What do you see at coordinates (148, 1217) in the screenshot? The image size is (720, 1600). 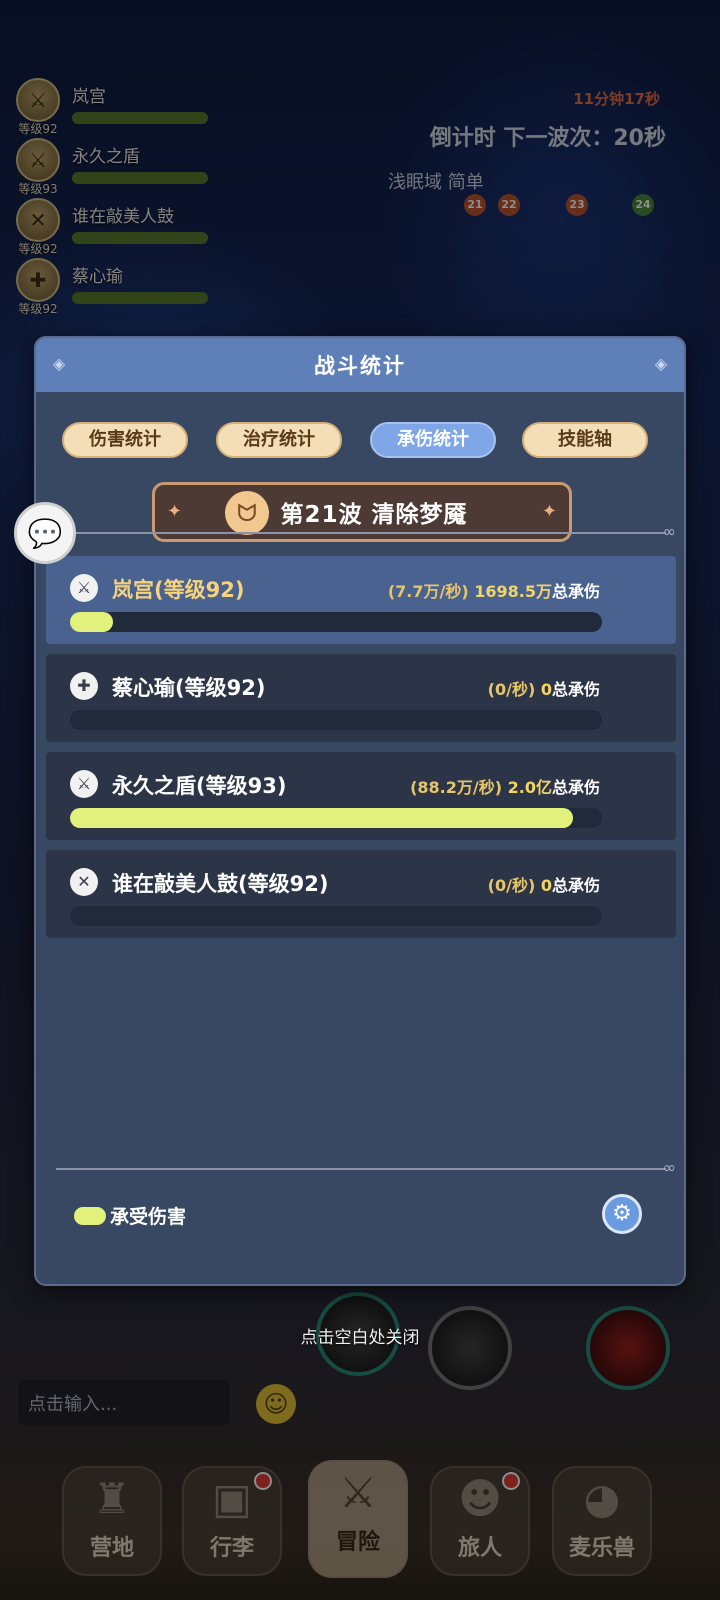 I see `legend-label: 承受伤害` at bounding box center [148, 1217].